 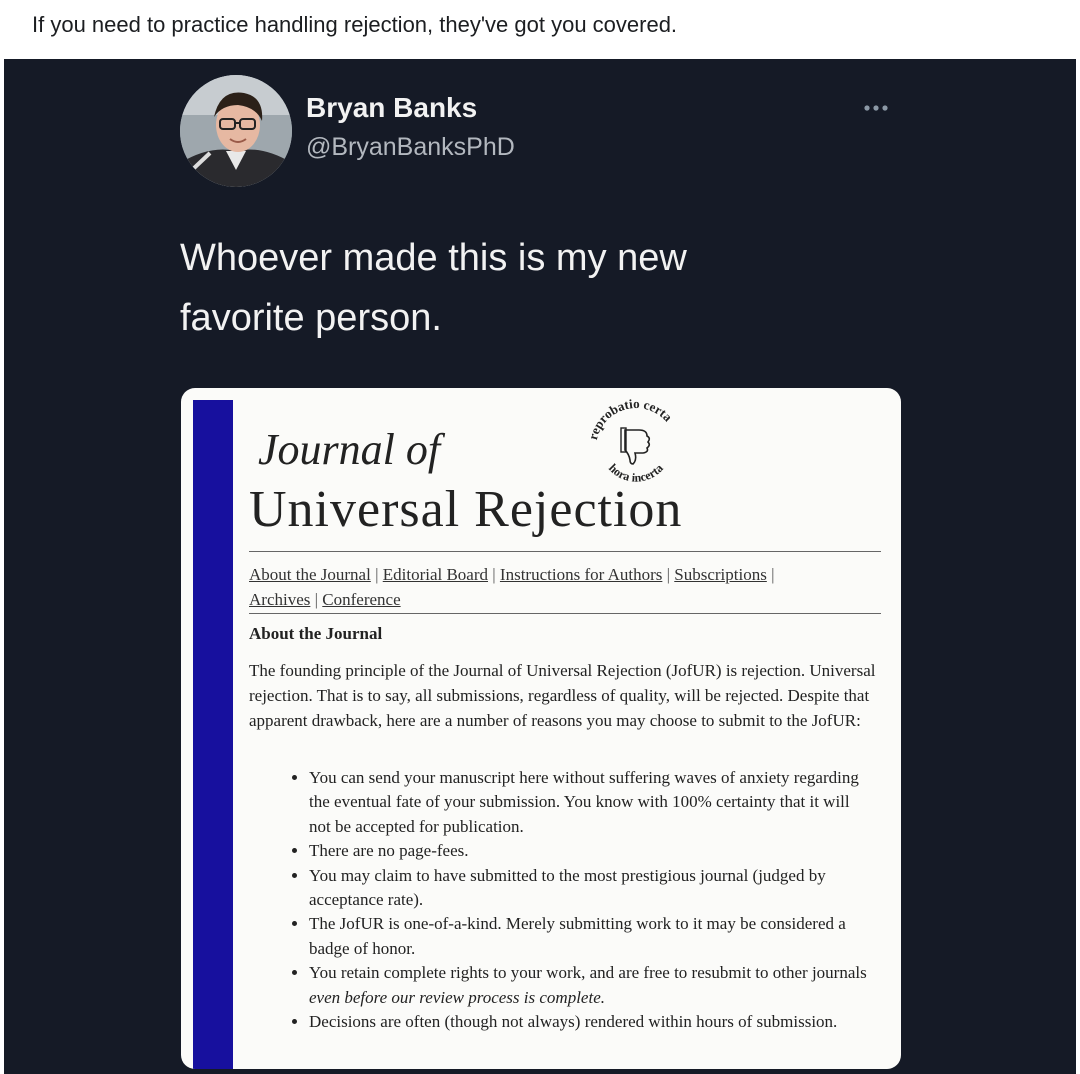 I want to click on seal-top-text: reprobatio certa, so click(x=630, y=418).